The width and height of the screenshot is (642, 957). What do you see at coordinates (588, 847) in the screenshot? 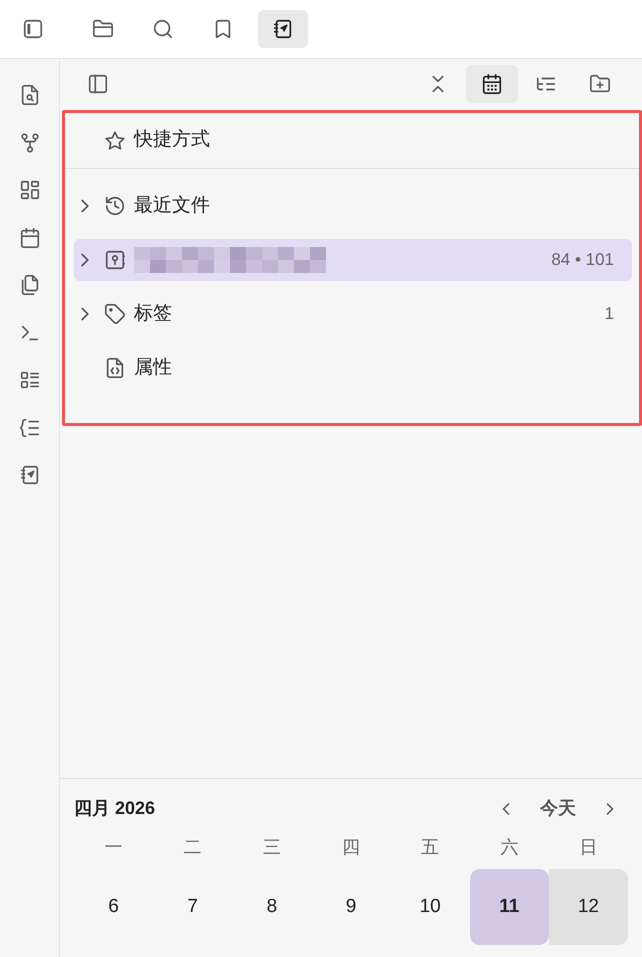
I see `weekday-label: 日` at bounding box center [588, 847].